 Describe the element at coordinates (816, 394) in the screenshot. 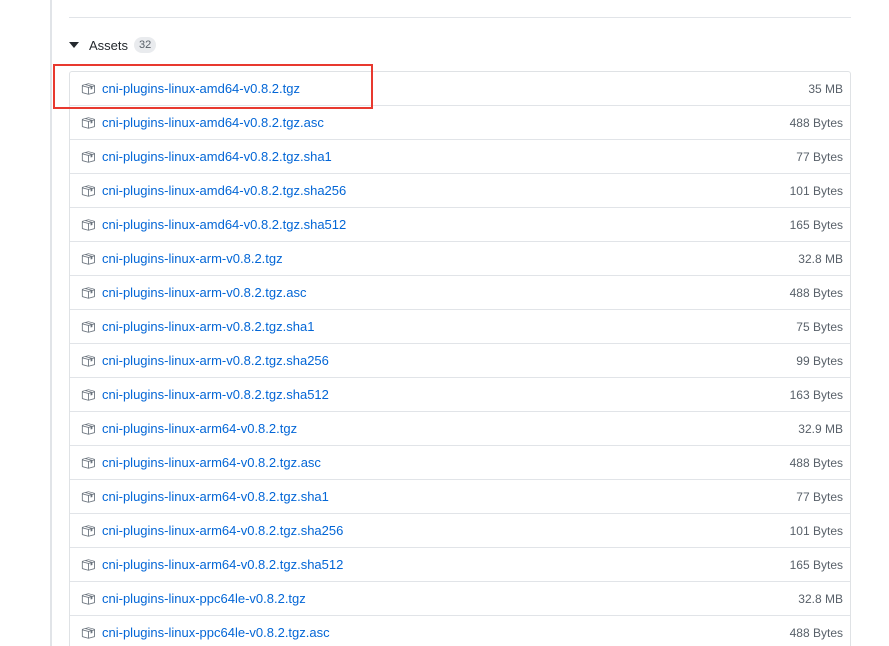

I see `asset-size: 163 Bytes` at that location.